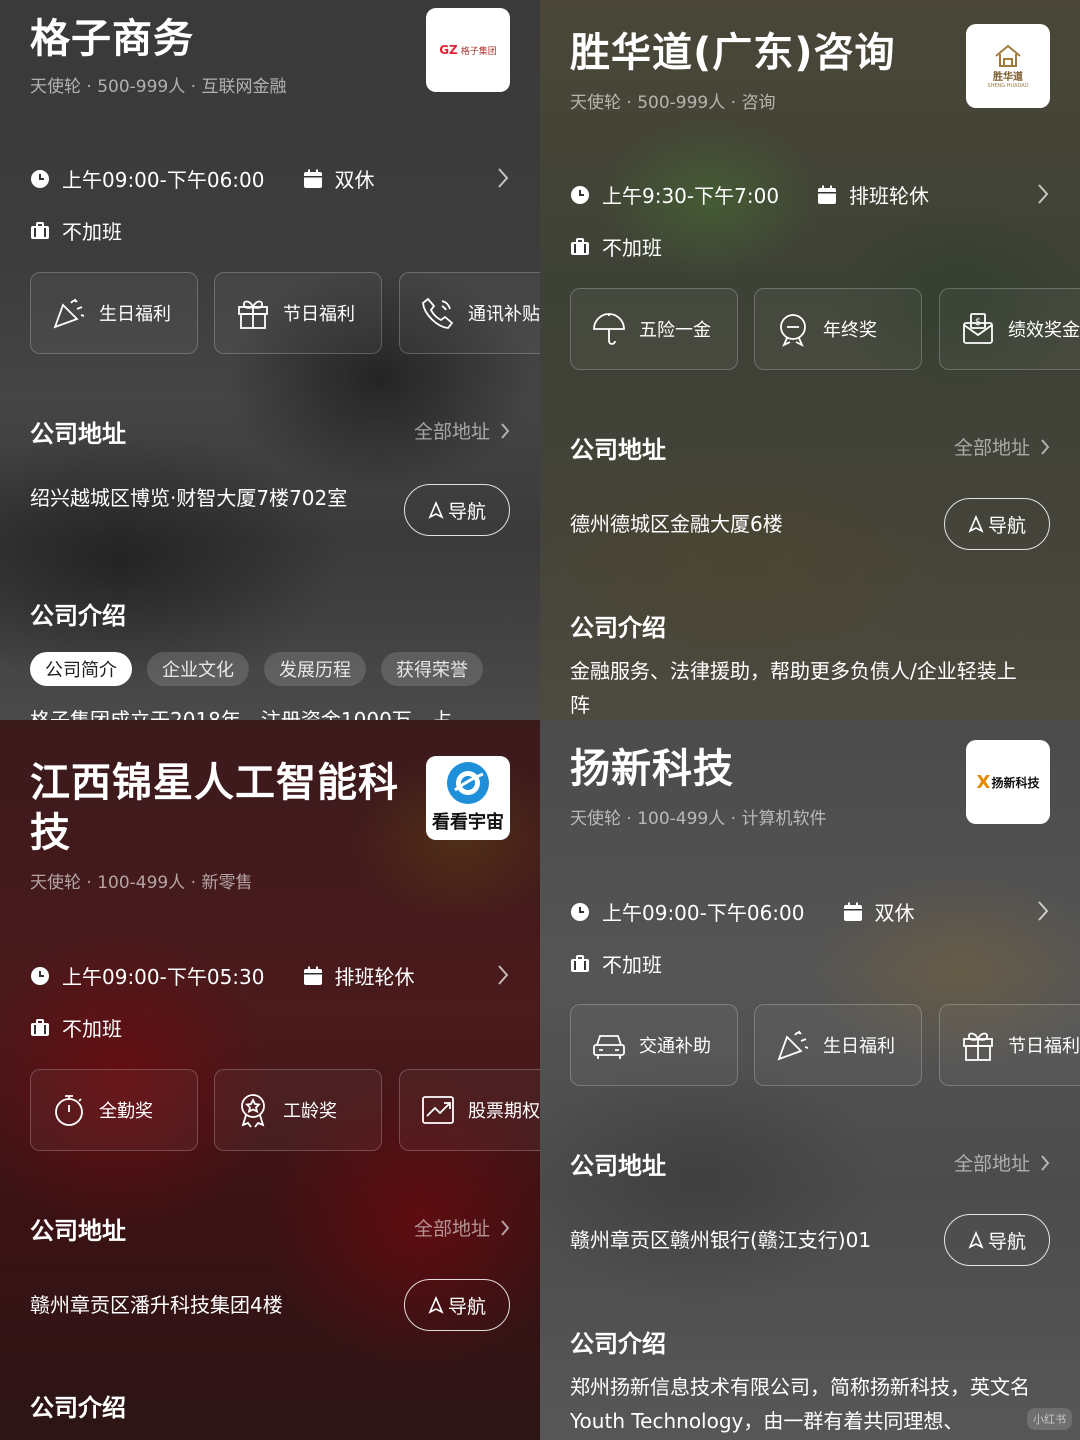  What do you see at coordinates (69, 1110) in the screenshot?
I see `stopwatch-icon` at bounding box center [69, 1110].